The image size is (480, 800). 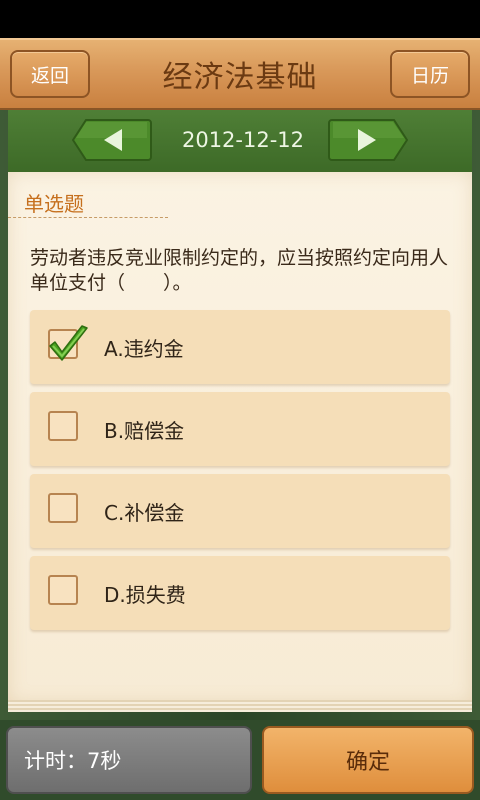 What do you see at coordinates (240, 429) in the screenshot?
I see `option-b: B.赔偿金` at bounding box center [240, 429].